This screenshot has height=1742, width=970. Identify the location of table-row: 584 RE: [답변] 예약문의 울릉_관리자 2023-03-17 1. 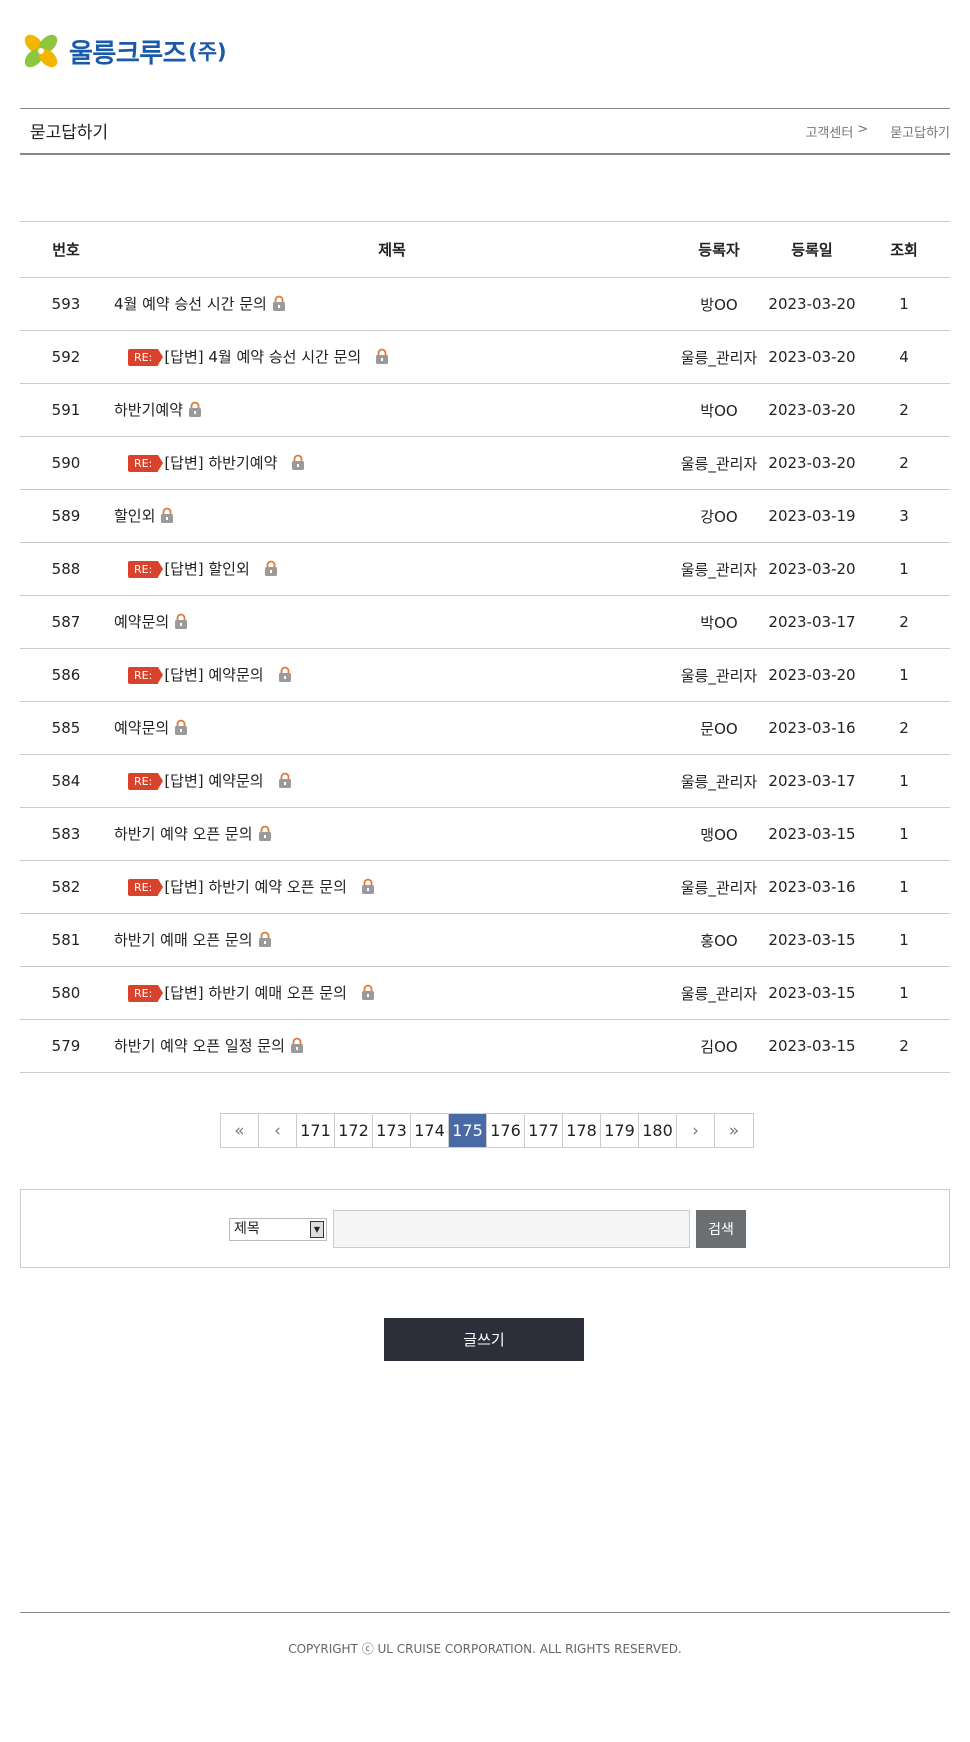
(485, 781).